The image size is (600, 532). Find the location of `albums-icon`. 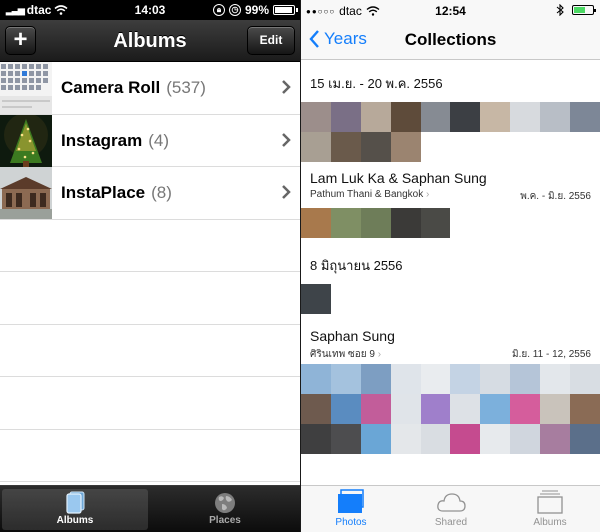

albums-icon is located at coordinates (550, 502).